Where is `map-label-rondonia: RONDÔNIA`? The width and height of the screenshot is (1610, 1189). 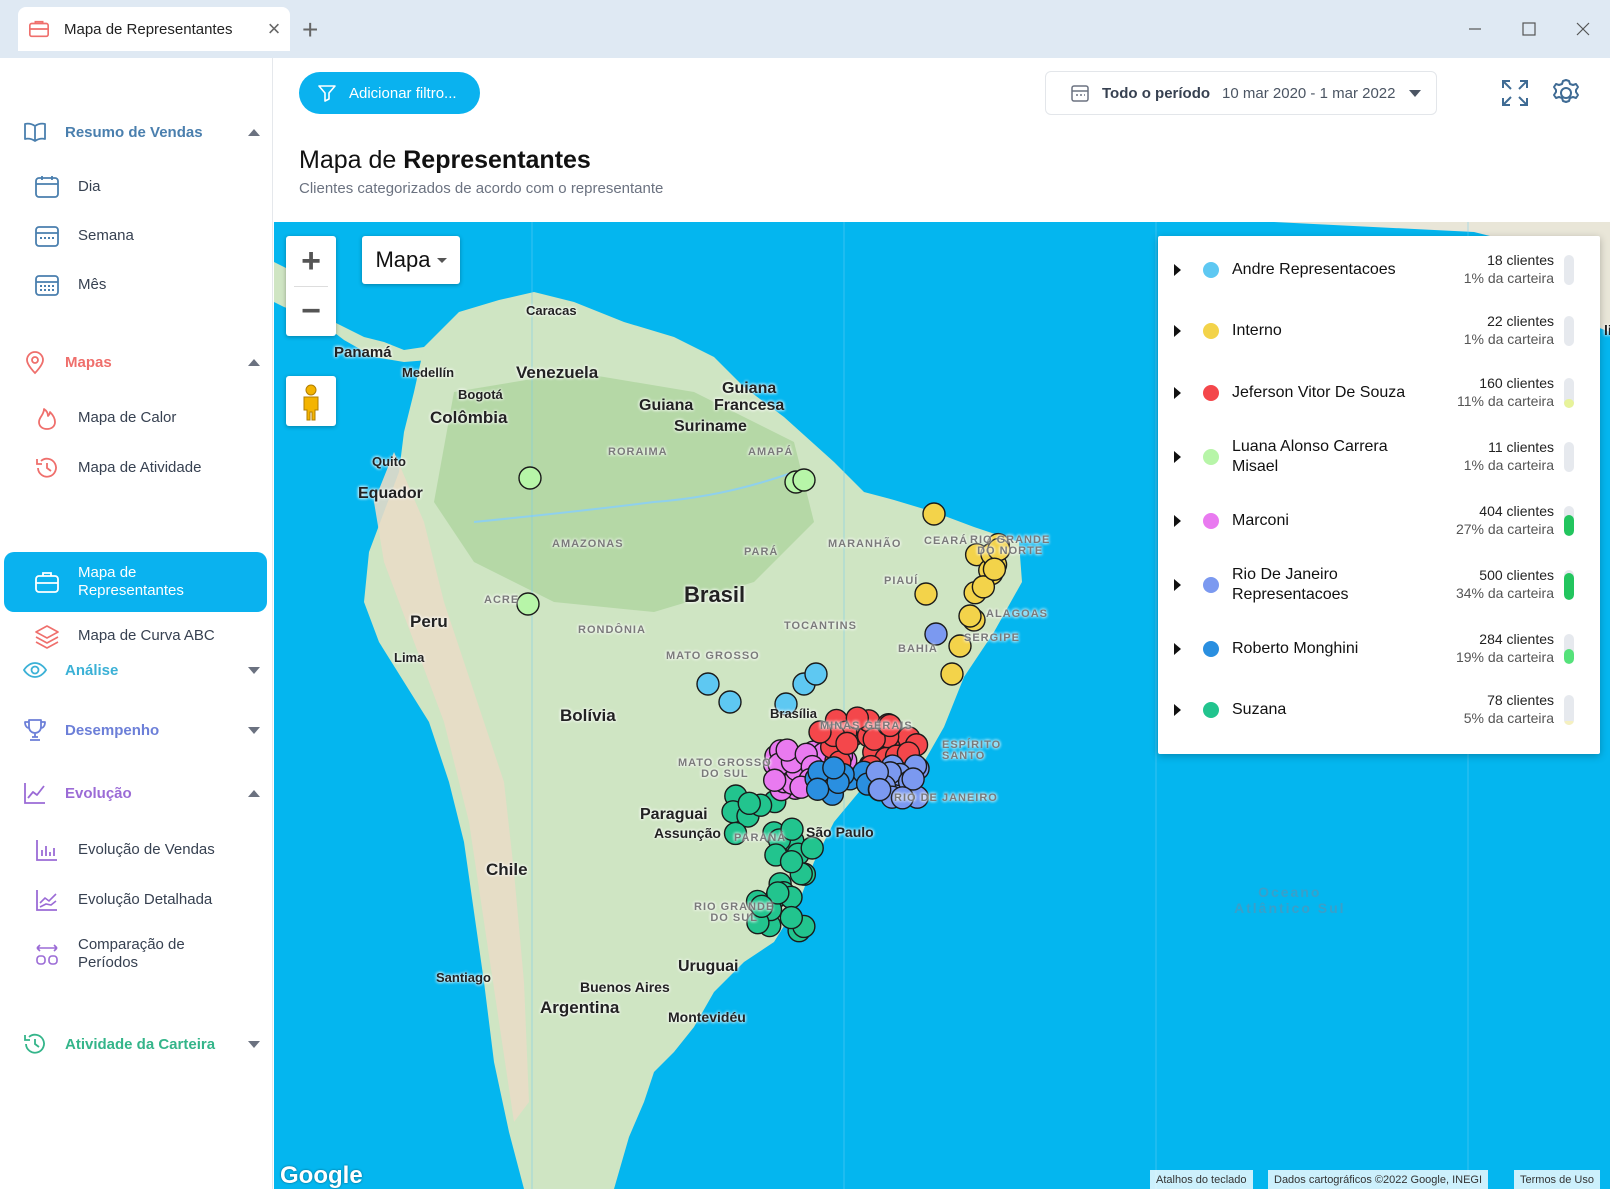
map-label-rondonia: RONDÔNIA is located at coordinates (612, 630).